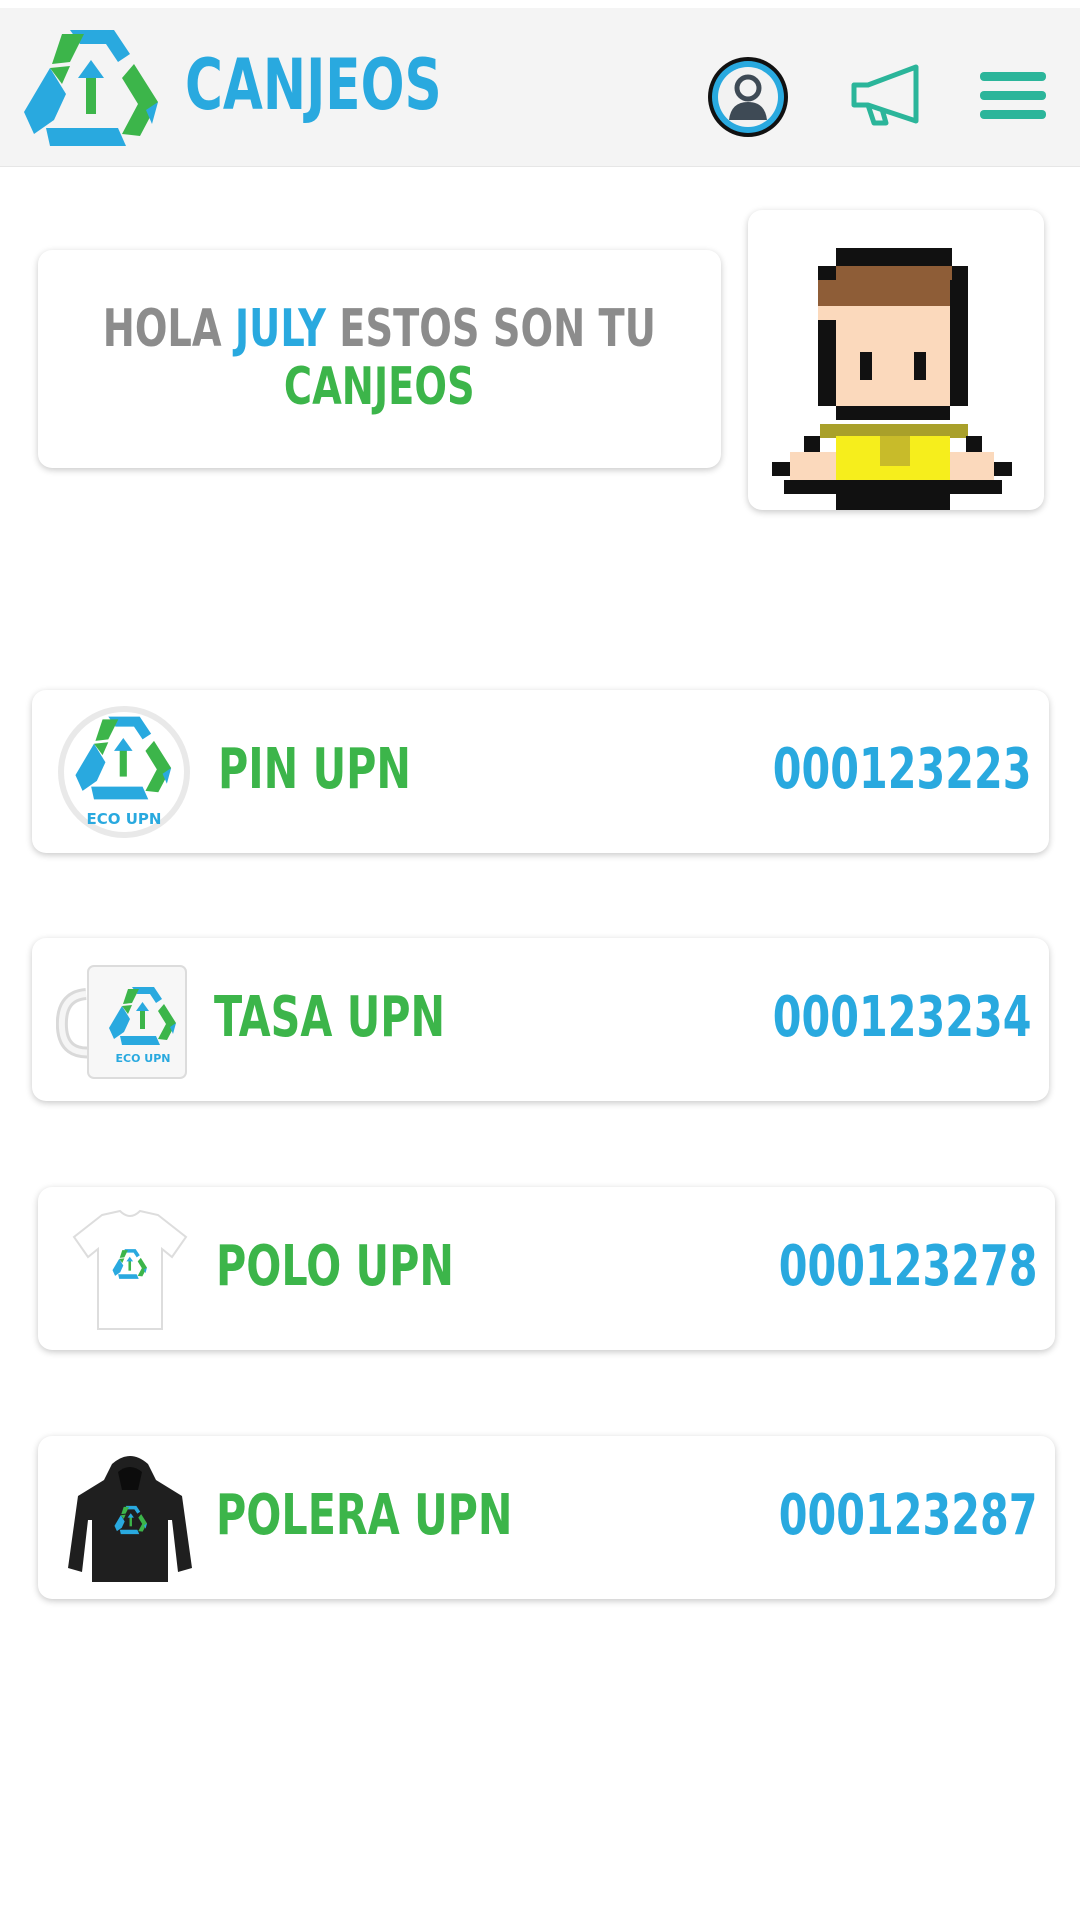 This screenshot has width=1080, height=1920. I want to click on item-code: 000123287, so click(907, 1515).